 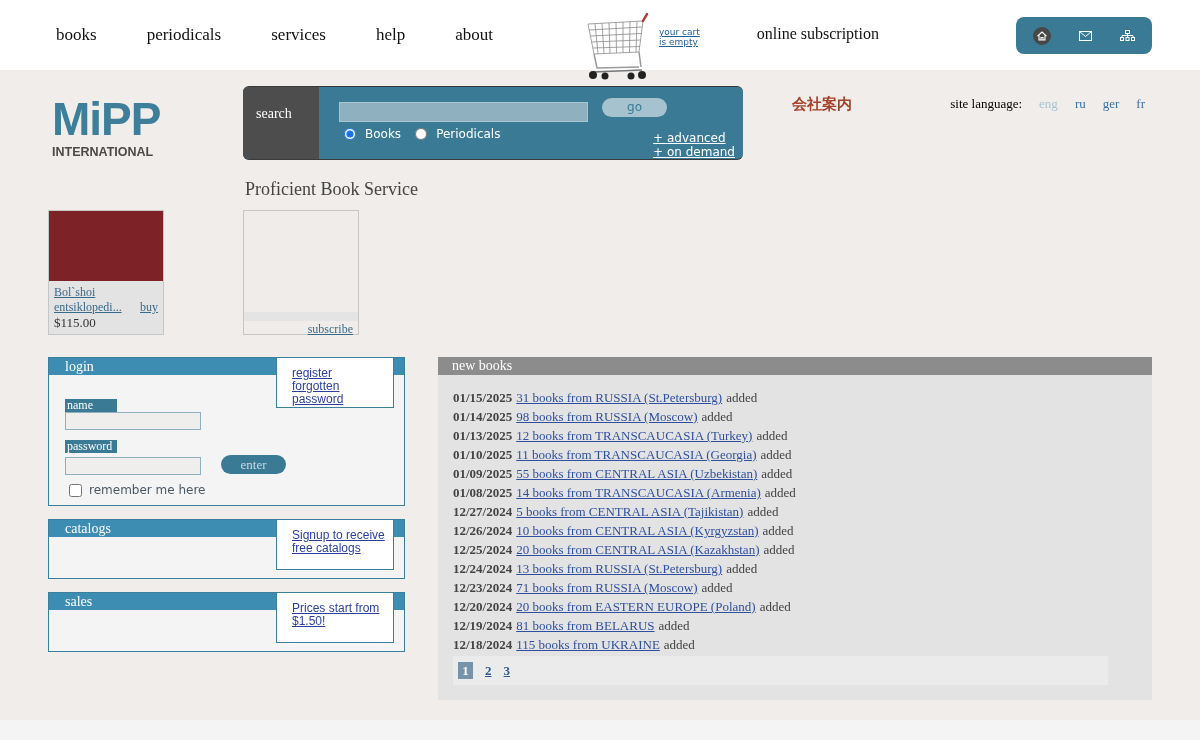 I want to click on checkbox-label: remember me here, so click(x=147, y=490).